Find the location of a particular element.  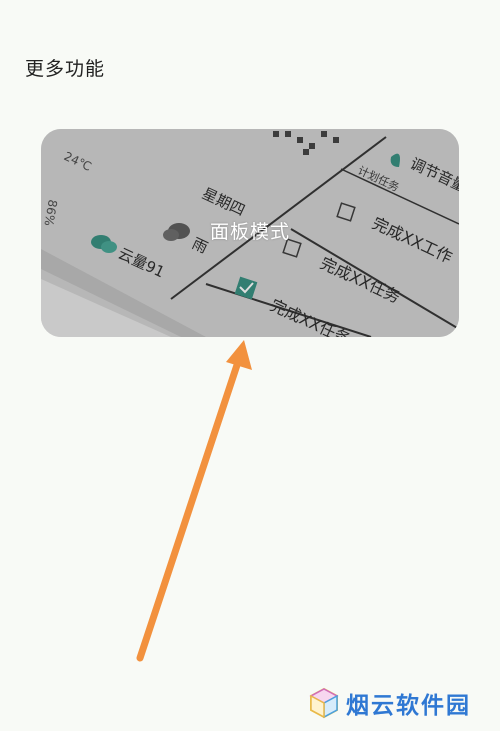

watermark-text: 烟云软件园 is located at coordinates (408, 706).